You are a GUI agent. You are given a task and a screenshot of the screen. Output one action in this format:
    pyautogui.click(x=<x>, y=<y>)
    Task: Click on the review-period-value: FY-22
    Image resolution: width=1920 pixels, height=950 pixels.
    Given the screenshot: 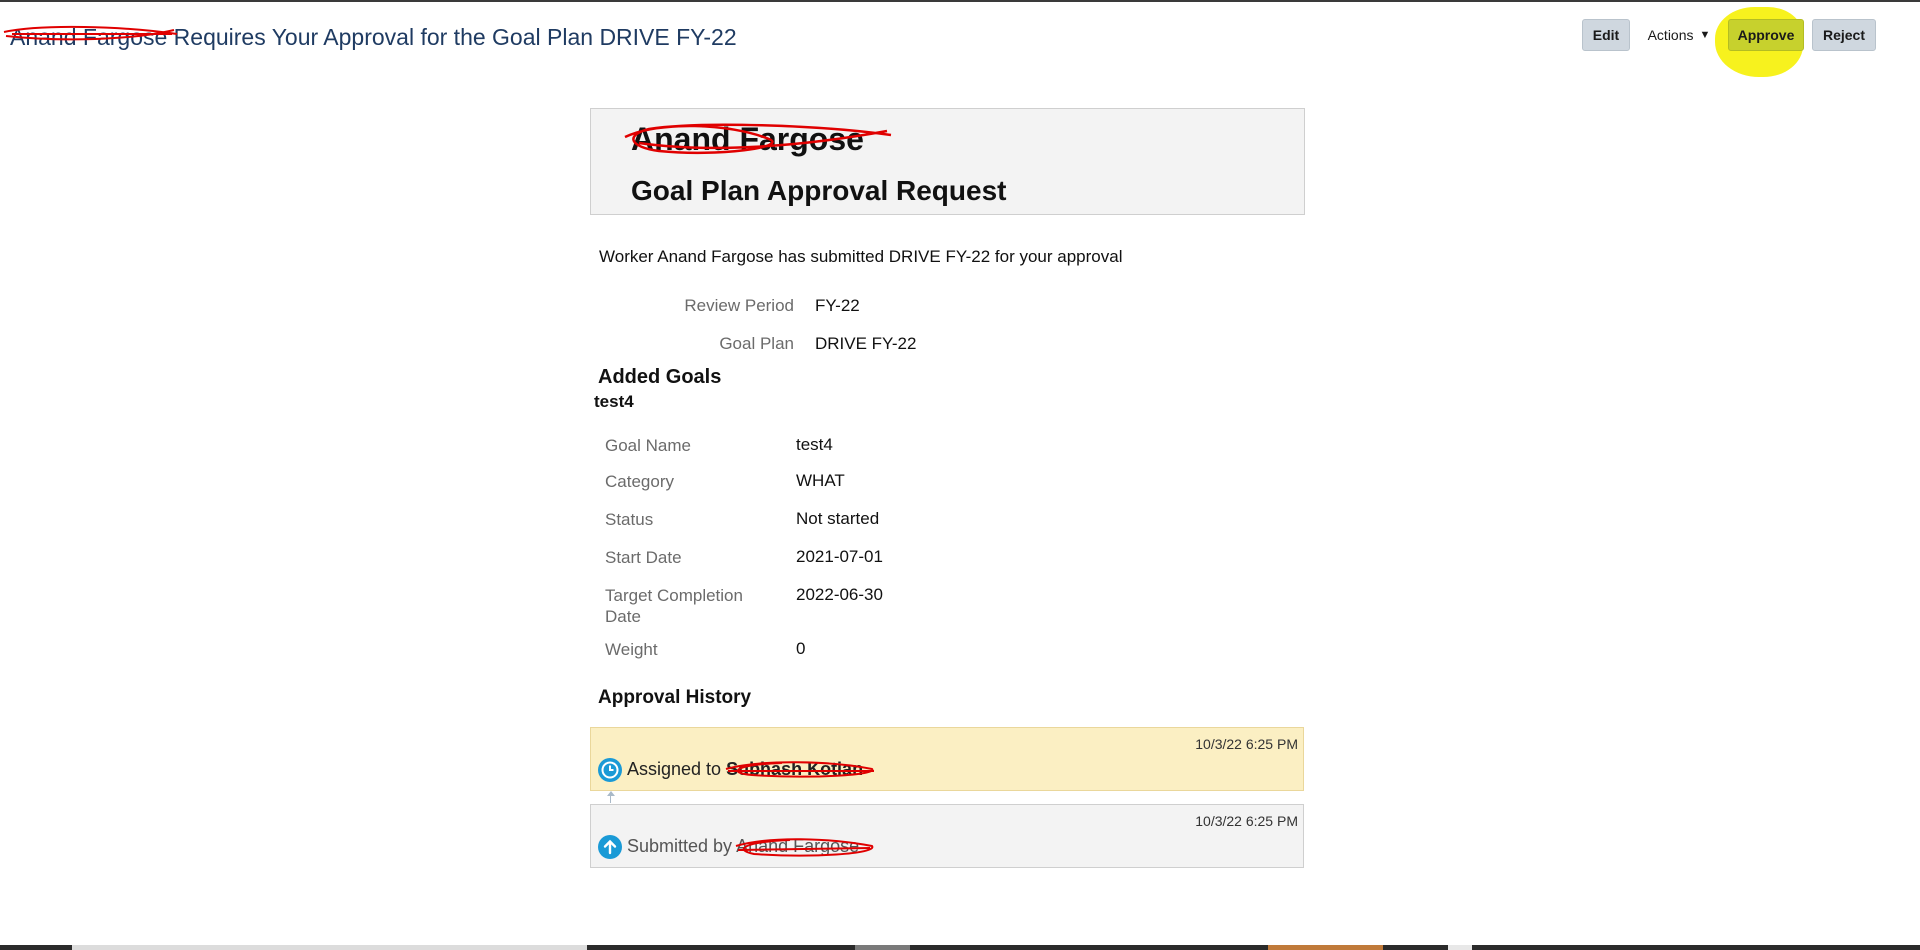 What is the action you would take?
    pyautogui.click(x=837, y=305)
    